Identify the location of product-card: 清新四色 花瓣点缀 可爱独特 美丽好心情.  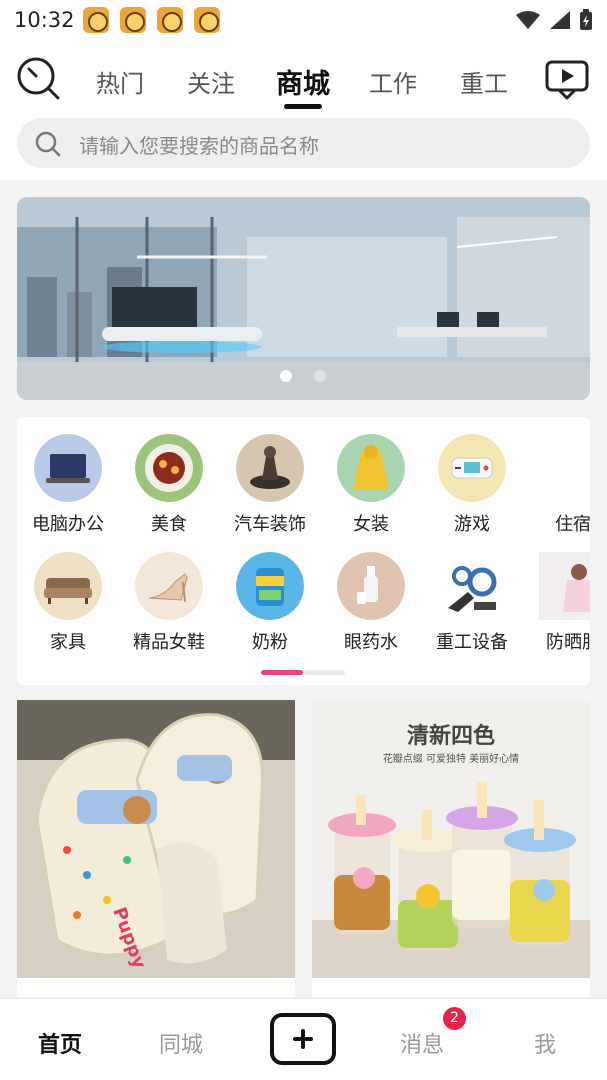
(451, 848).